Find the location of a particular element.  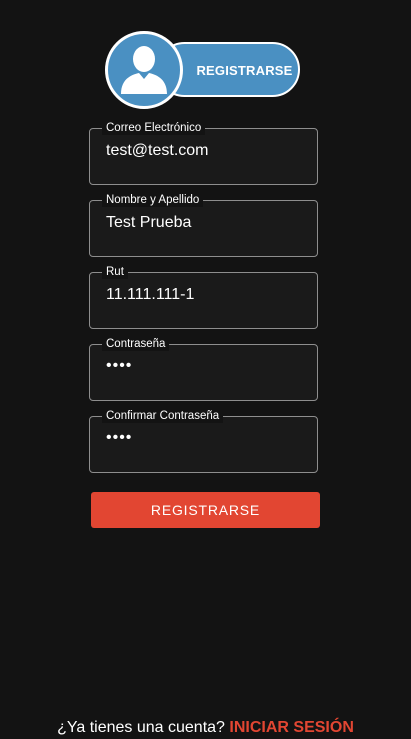

register-pill-label: REGISTRARSE is located at coordinates (244, 70).